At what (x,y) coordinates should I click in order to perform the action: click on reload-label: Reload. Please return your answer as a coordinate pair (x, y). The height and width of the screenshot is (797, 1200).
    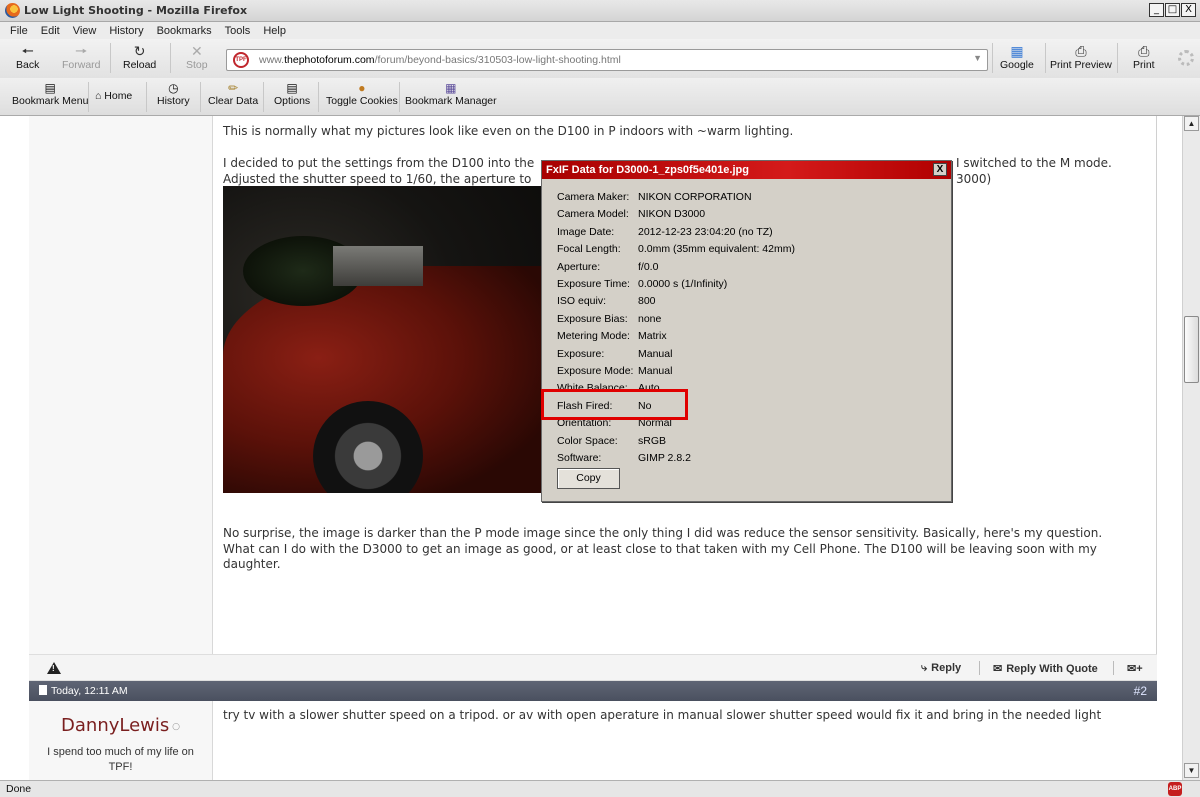
    Looking at the image, I should click on (140, 65).